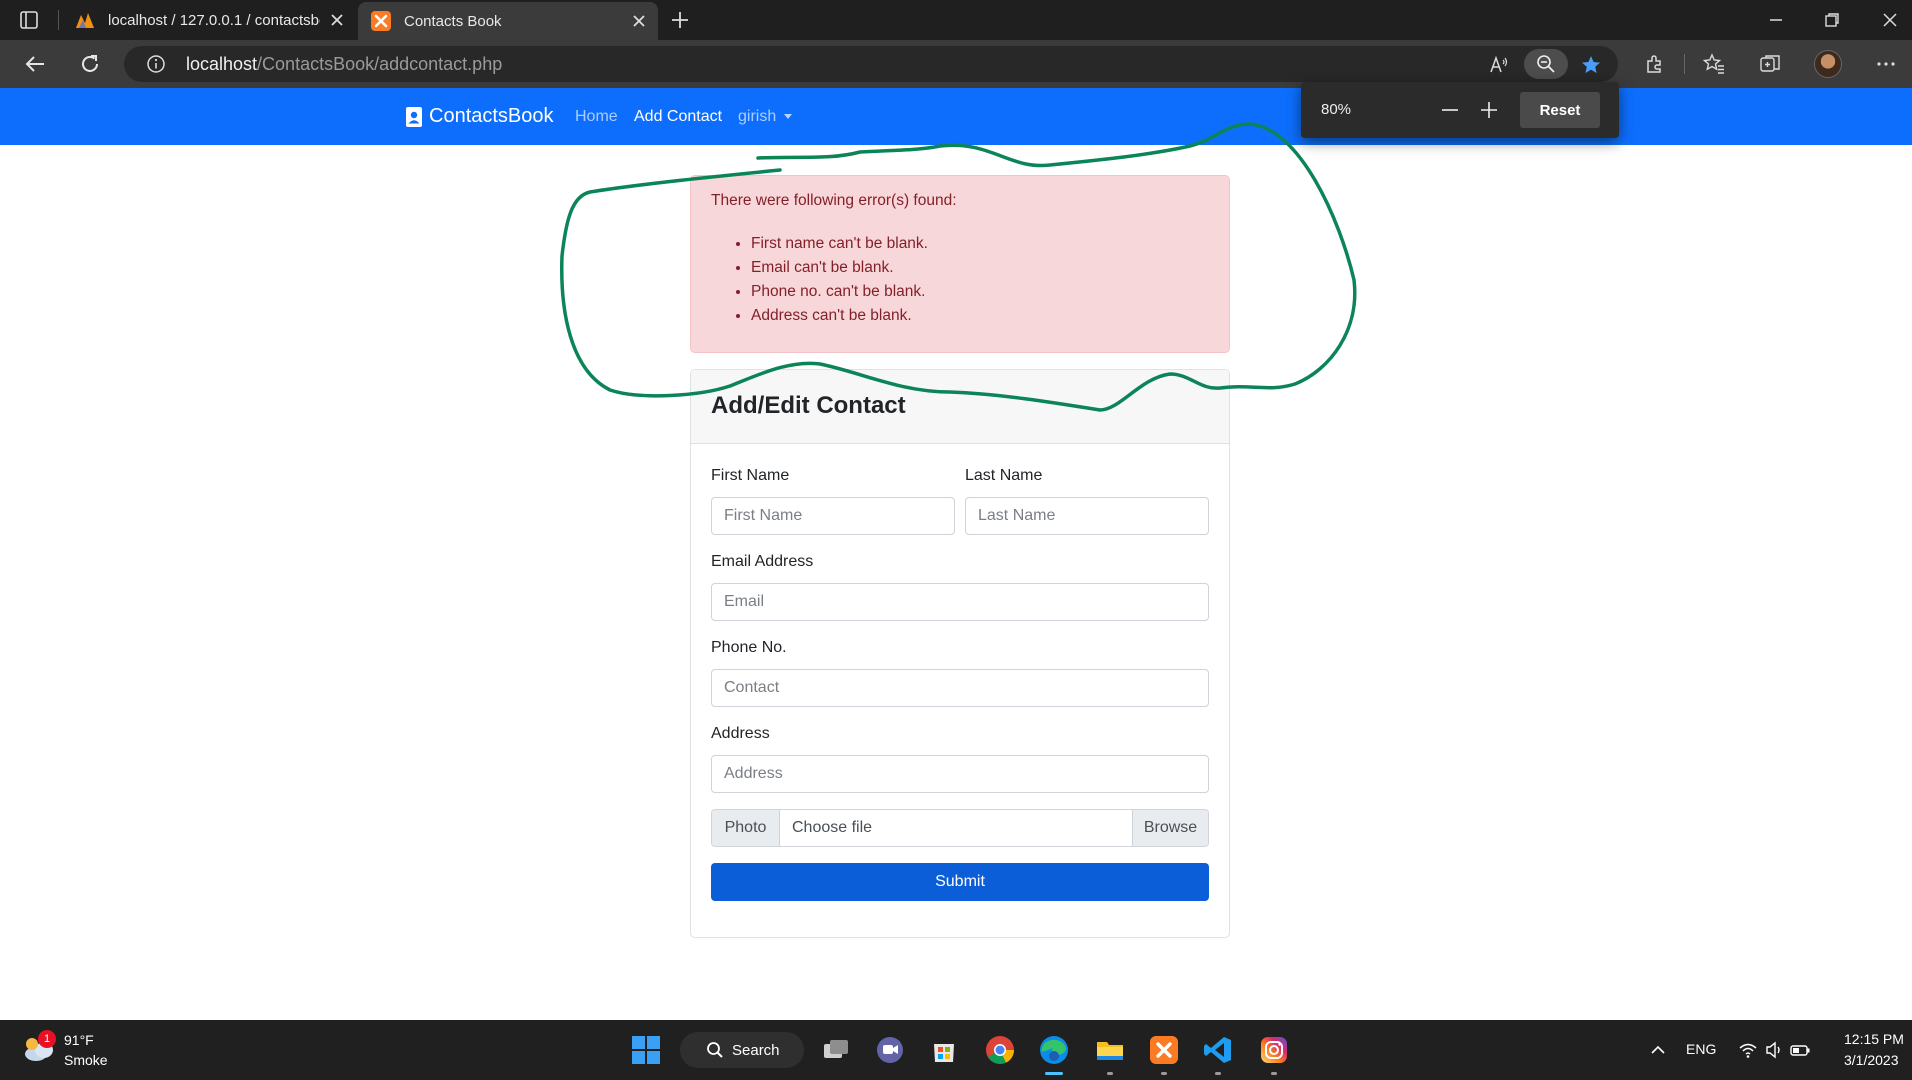 Image resolution: width=1912 pixels, height=1080 pixels. I want to click on url-host: localhost, so click(222, 64).